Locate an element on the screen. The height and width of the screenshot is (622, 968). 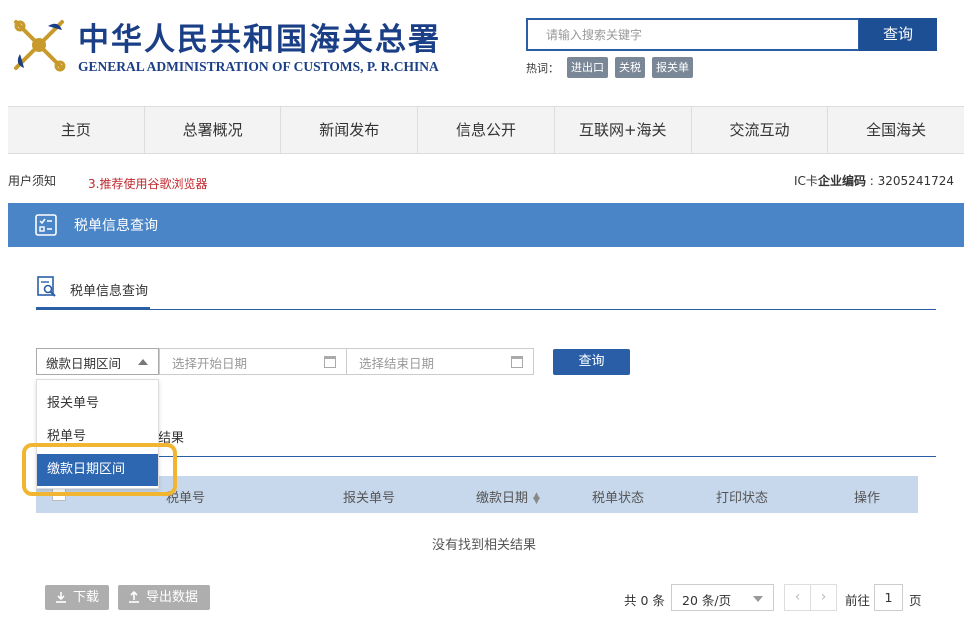
ic-prefix: IC卡 is located at coordinates (806, 181).